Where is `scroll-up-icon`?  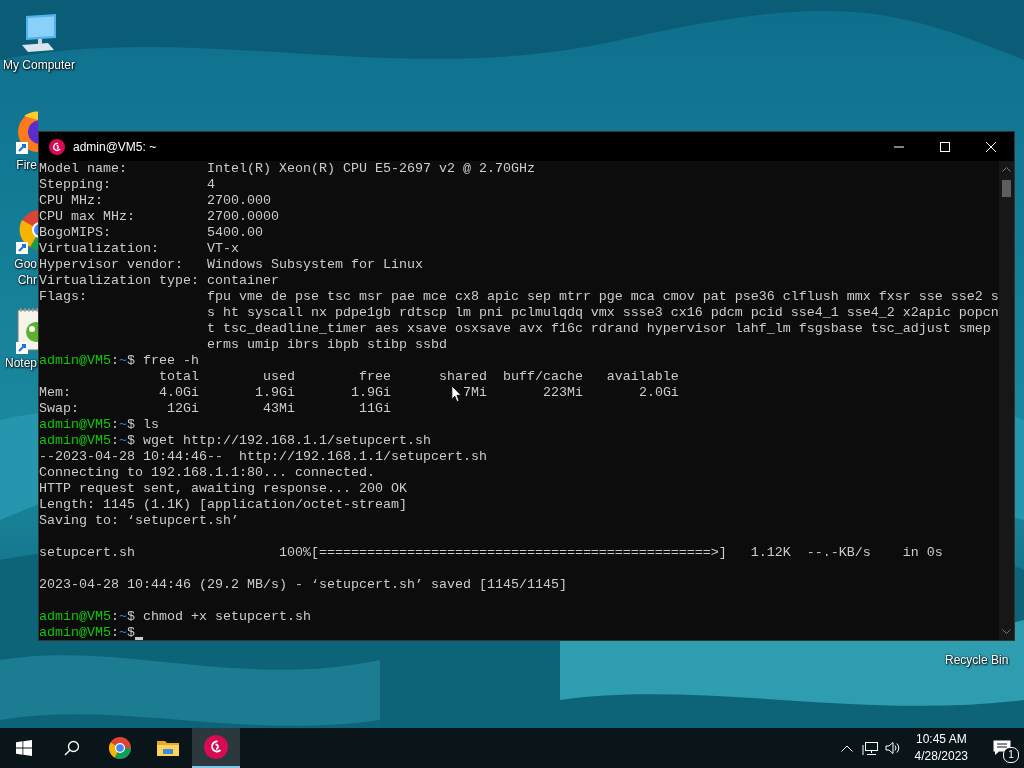 scroll-up-icon is located at coordinates (1006, 169).